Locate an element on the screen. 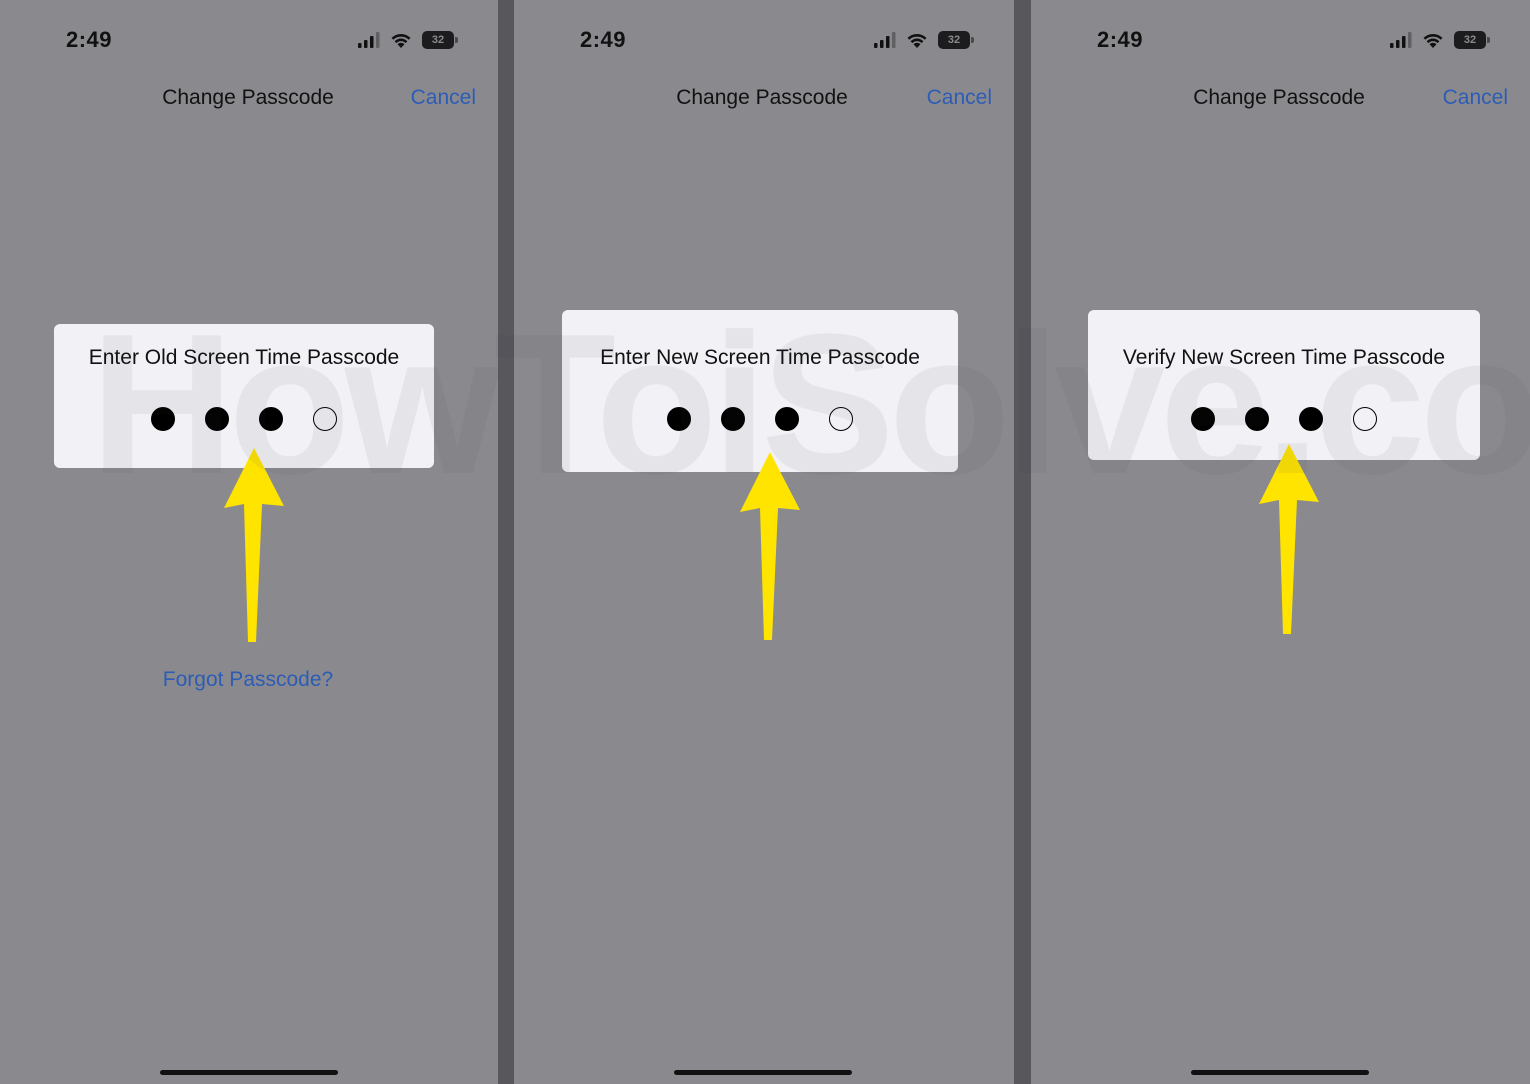 This screenshot has width=1530, height=1084. passcode-prompt: Enter New Screen Time Passcode is located at coordinates (760, 357).